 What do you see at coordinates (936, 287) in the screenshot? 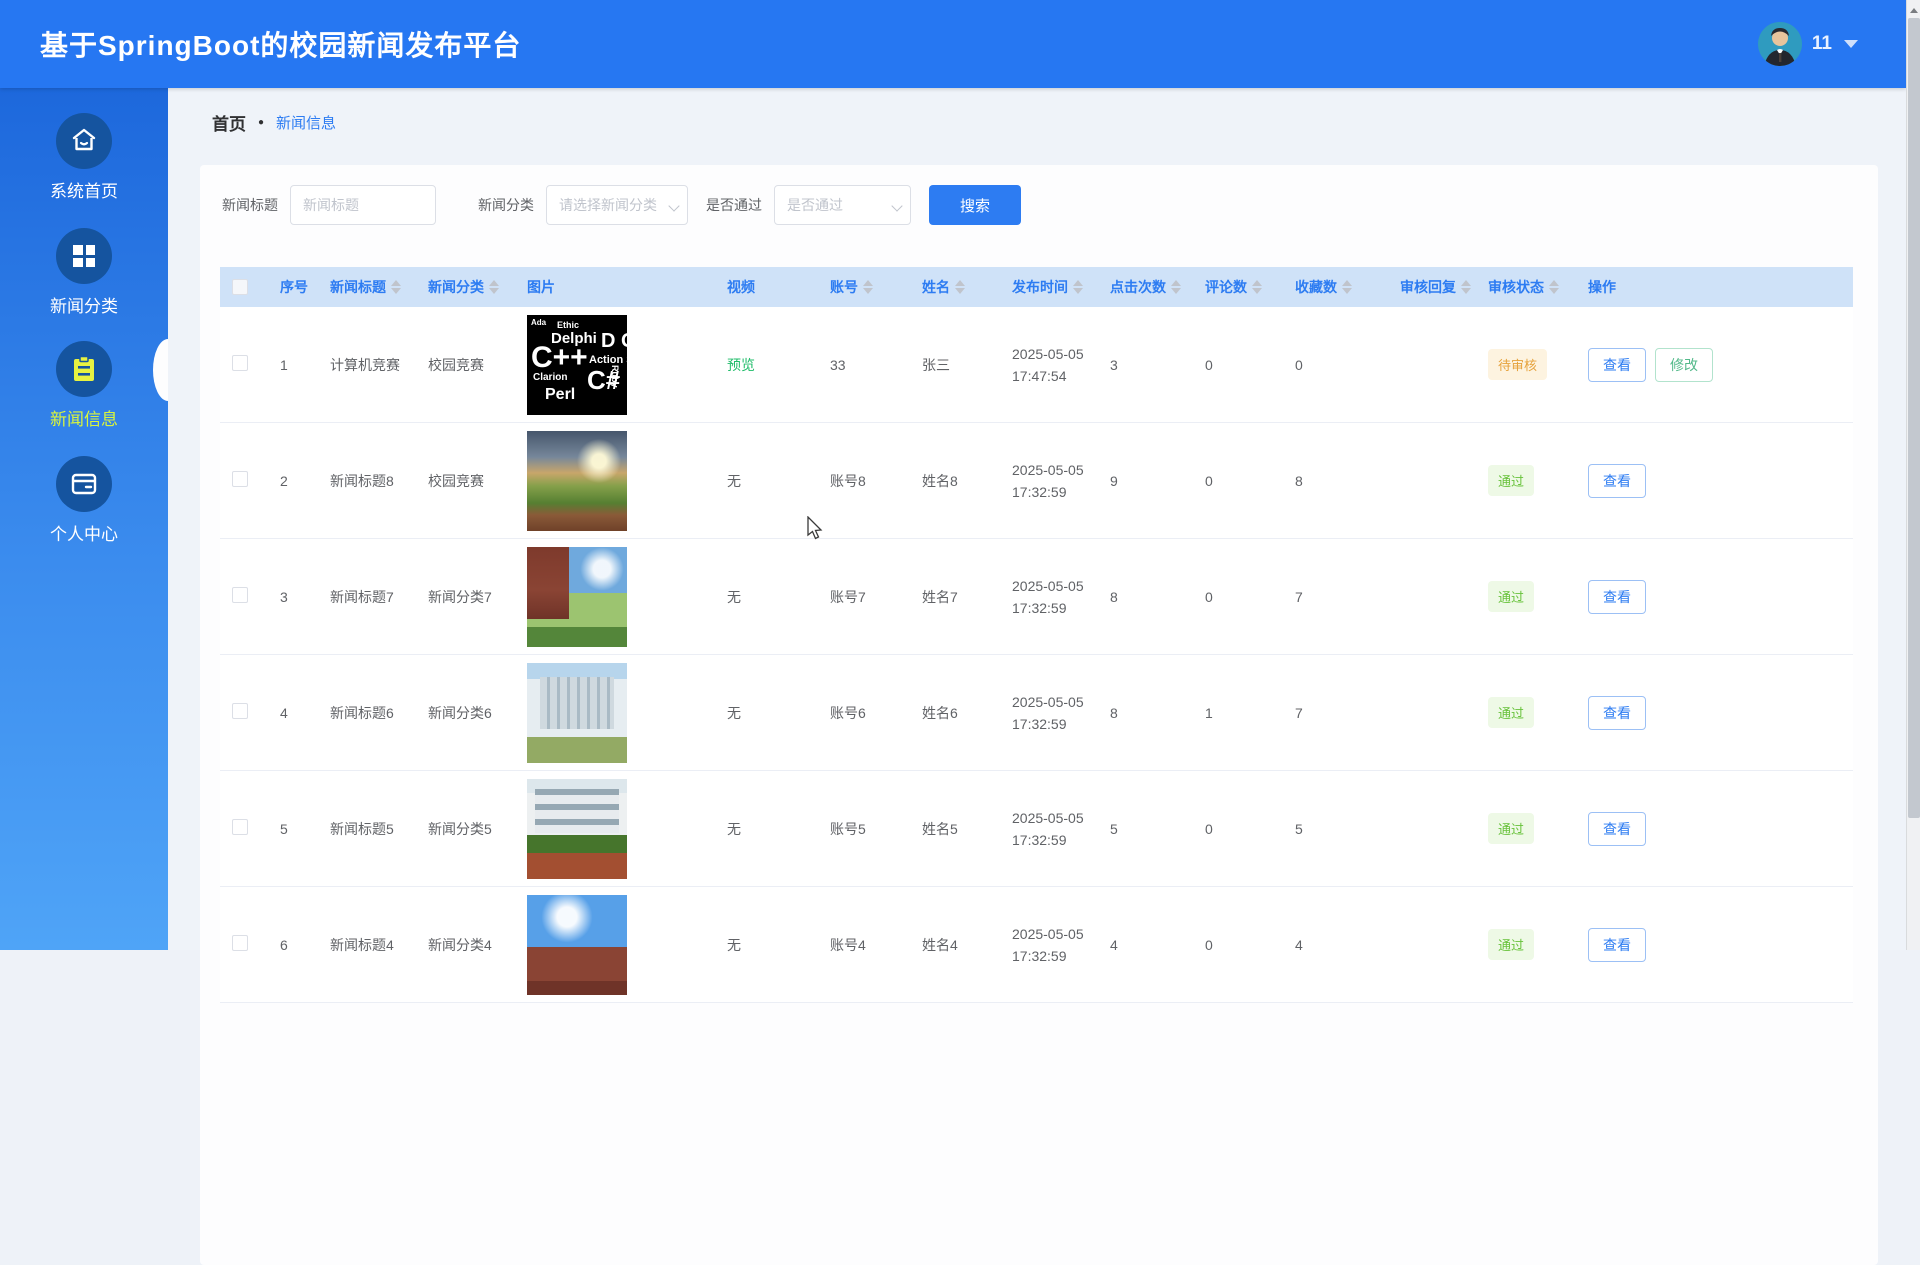
I see `column-label: 姓名` at bounding box center [936, 287].